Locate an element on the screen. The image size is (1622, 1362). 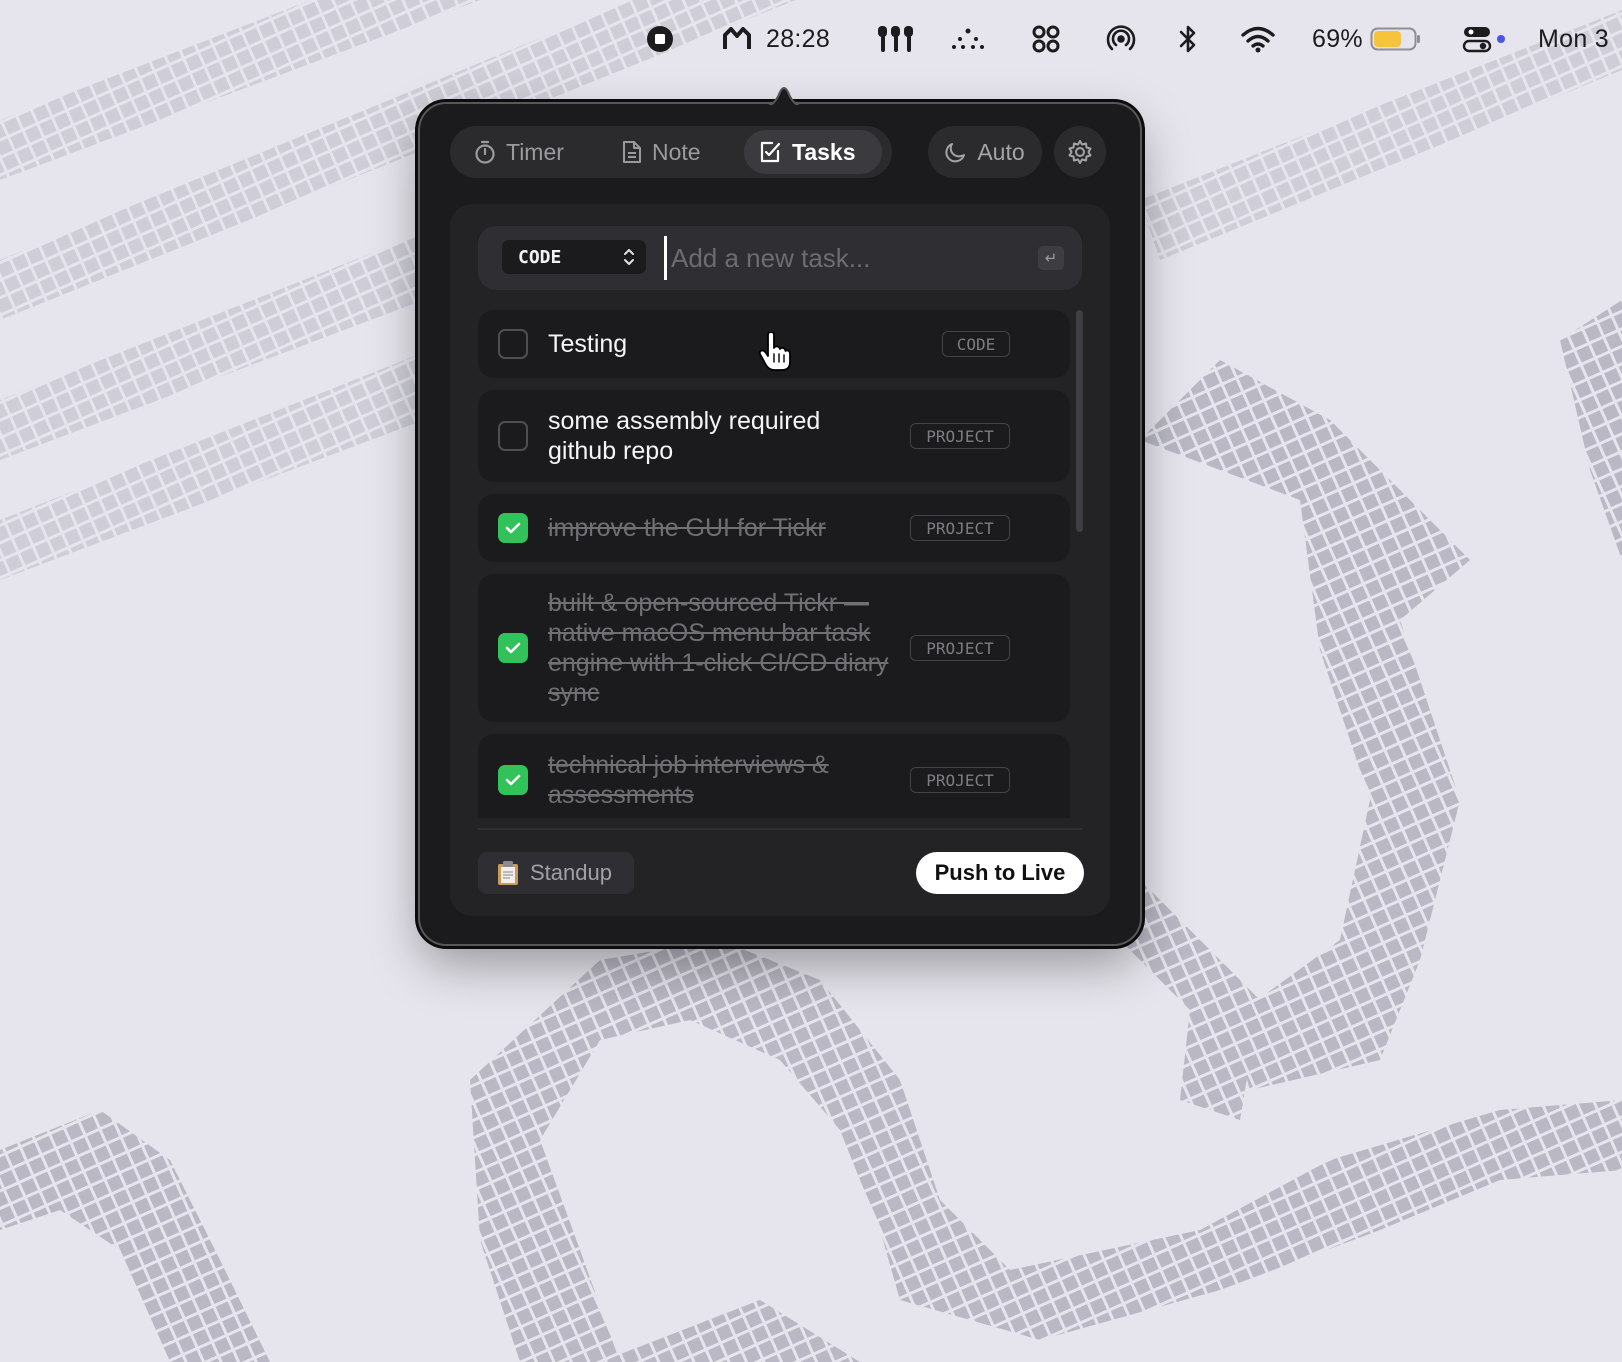
mode-tabs: Timer Note Tasks is located at coordinates (671, 152).